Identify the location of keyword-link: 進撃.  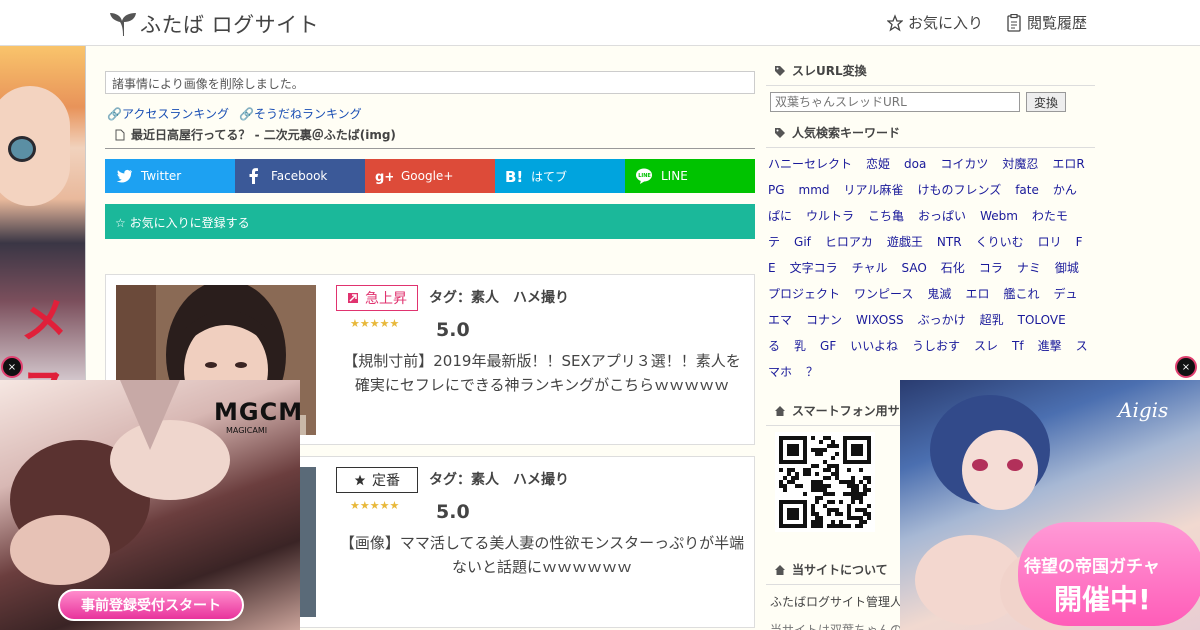
(1050, 346).